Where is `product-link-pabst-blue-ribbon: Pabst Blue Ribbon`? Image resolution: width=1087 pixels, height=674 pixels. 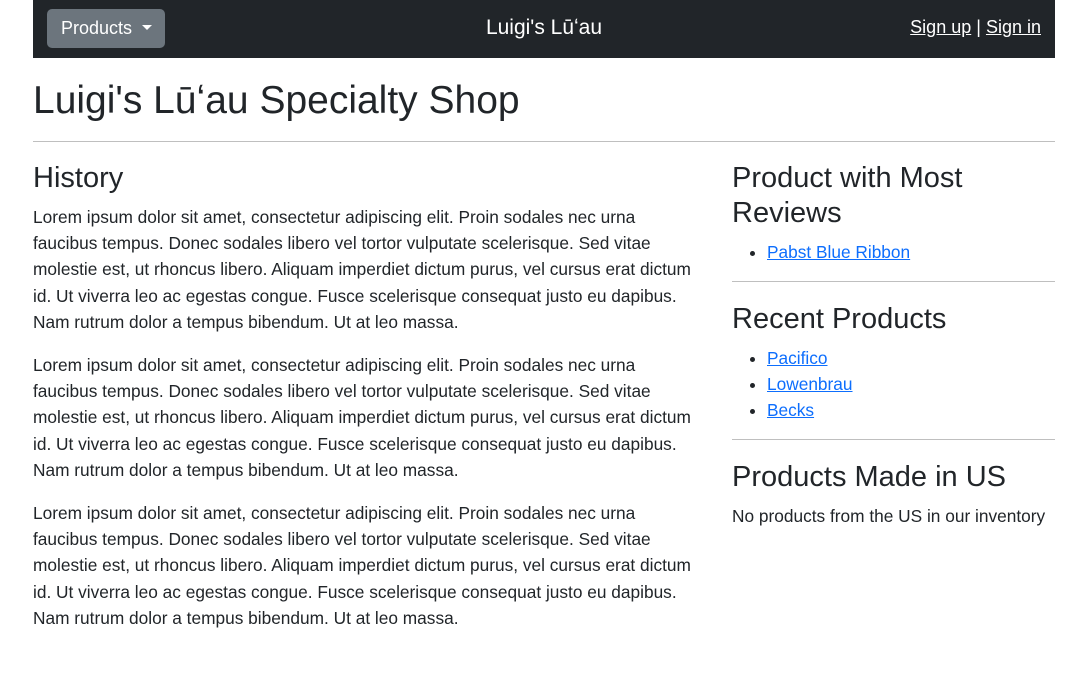 product-link-pabst-blue-ribbon: Pabst Blue Ribbon is located at coordinates (838, 252).